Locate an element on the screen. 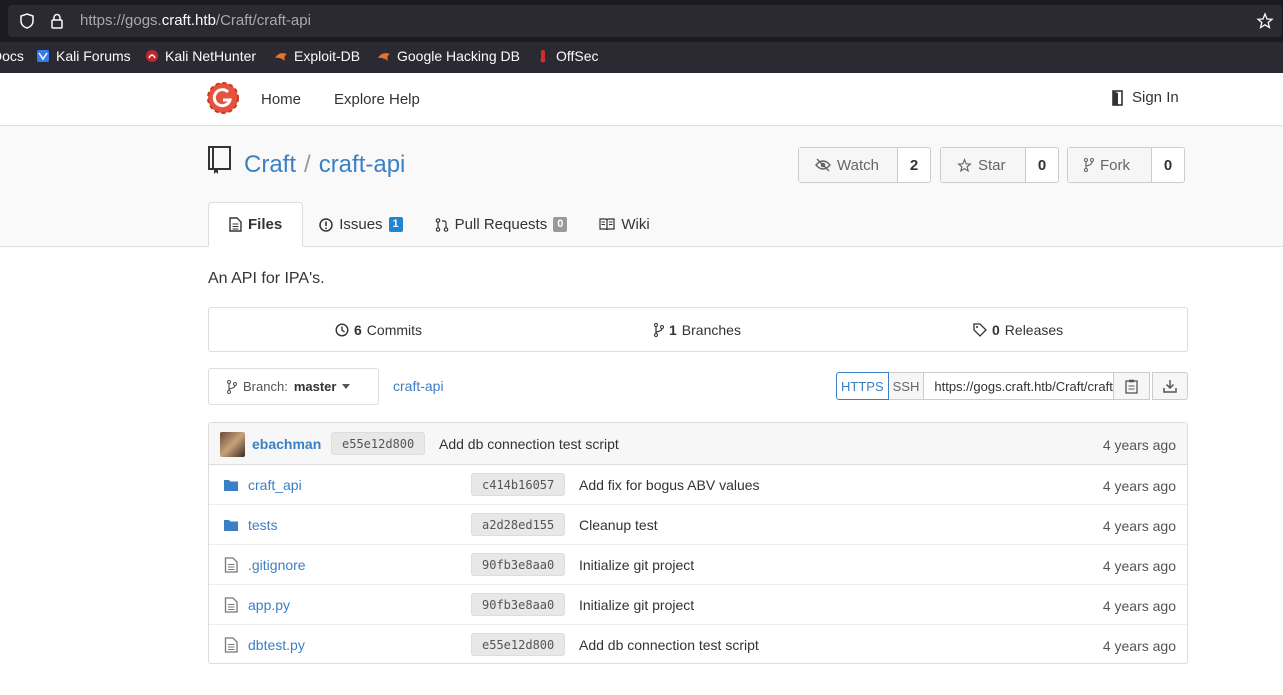  commit-message-link: Add fix for bogus ABV values is located at coordinates (669, 485).